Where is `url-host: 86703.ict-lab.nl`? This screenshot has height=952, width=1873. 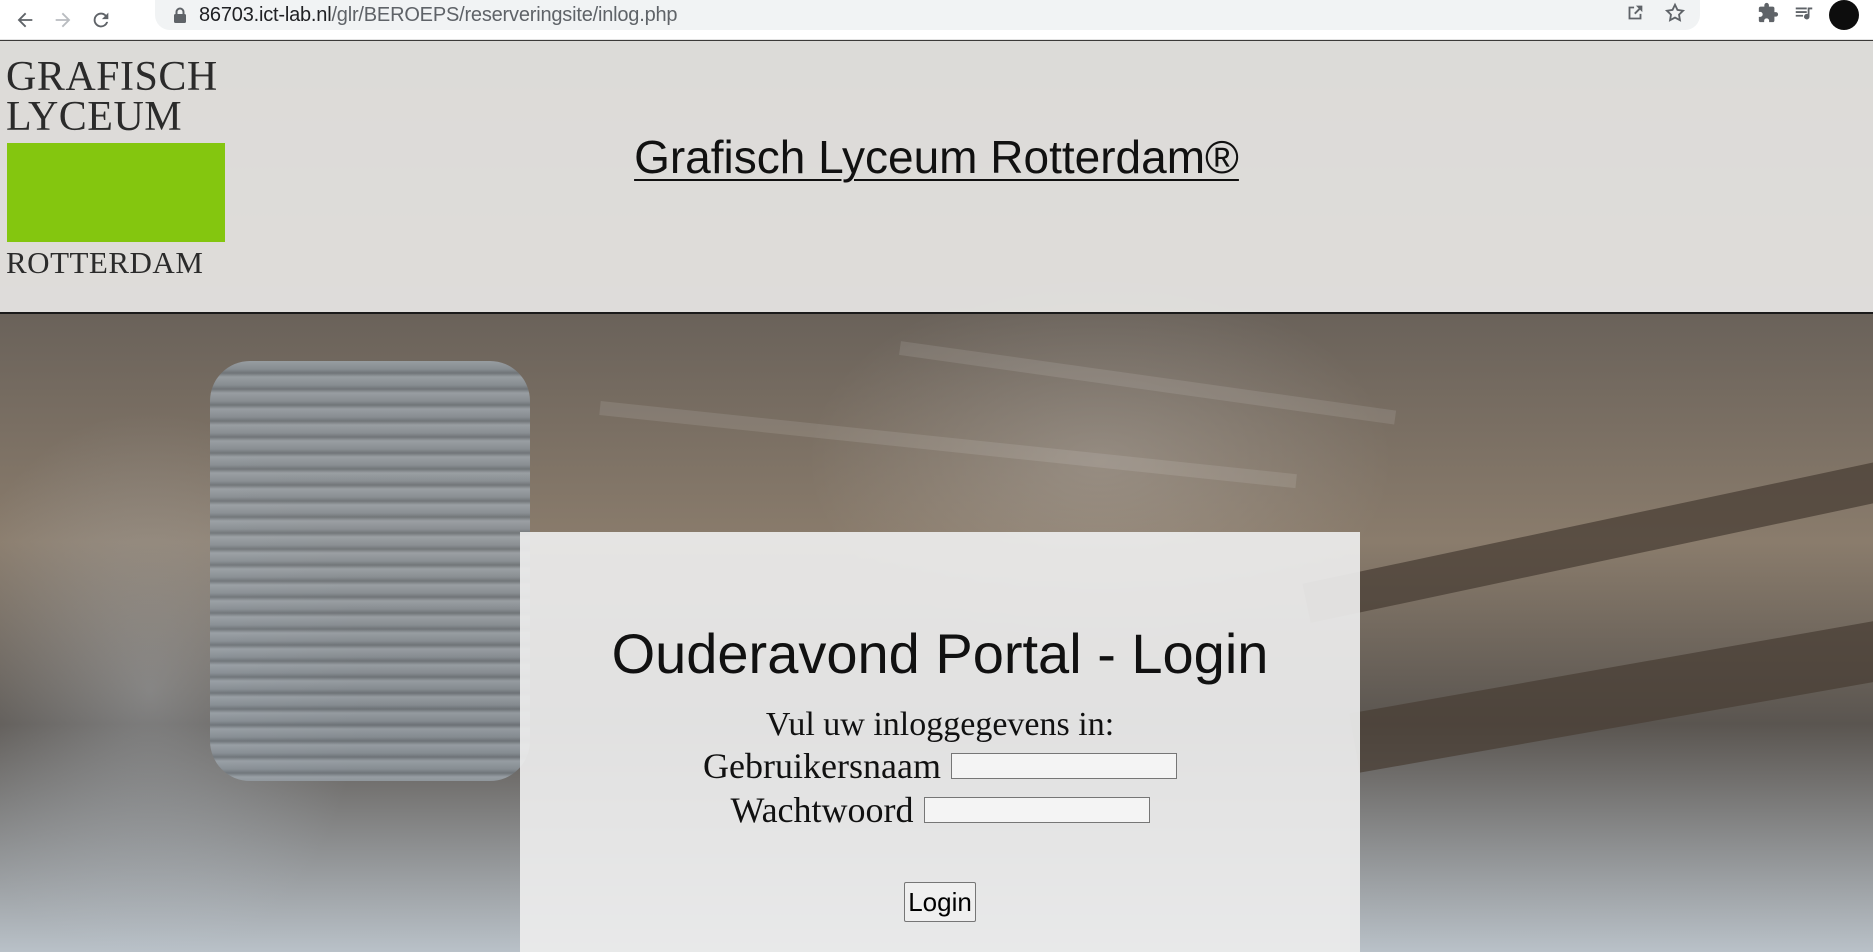
url-host: 86703.ict-lab.nl is located at coordinates (265, 14).